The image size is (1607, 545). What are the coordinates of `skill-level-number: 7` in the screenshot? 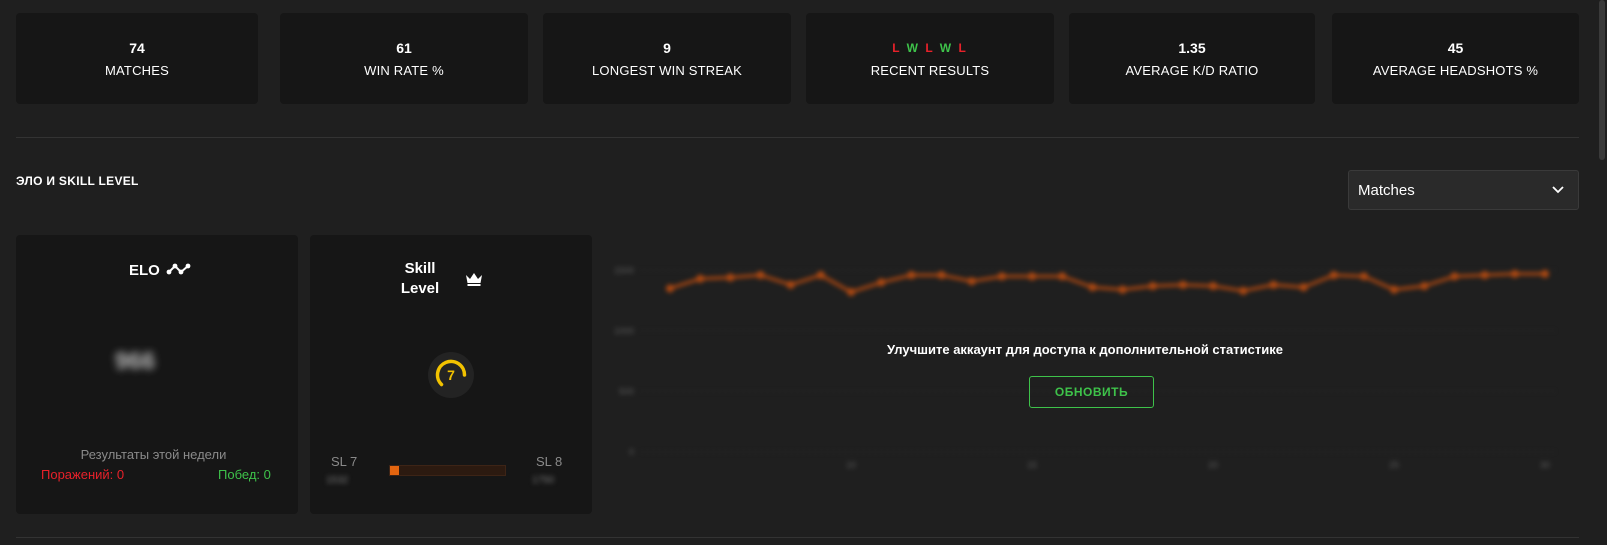 It's located at (451, 375).